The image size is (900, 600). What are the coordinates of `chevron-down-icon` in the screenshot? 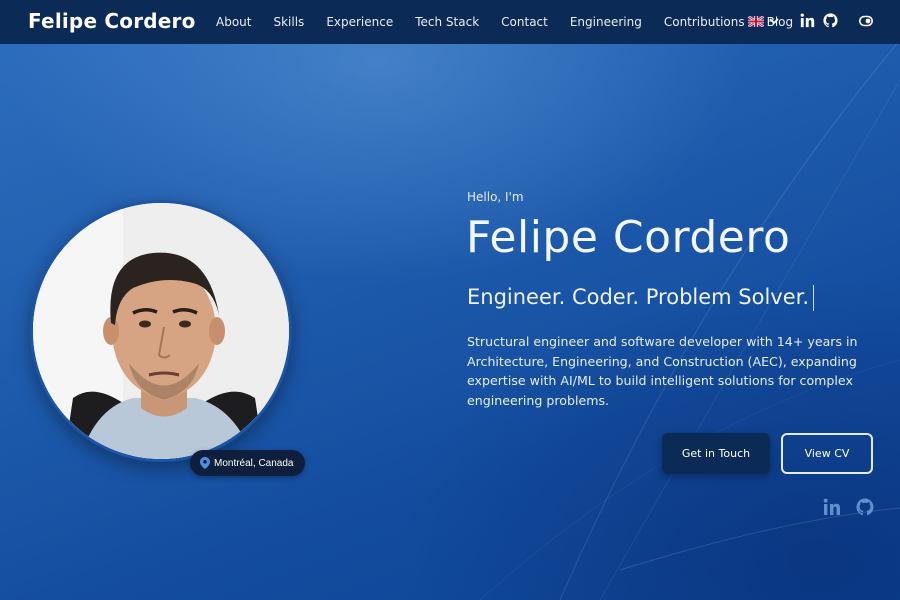 It's located at (774, 21).